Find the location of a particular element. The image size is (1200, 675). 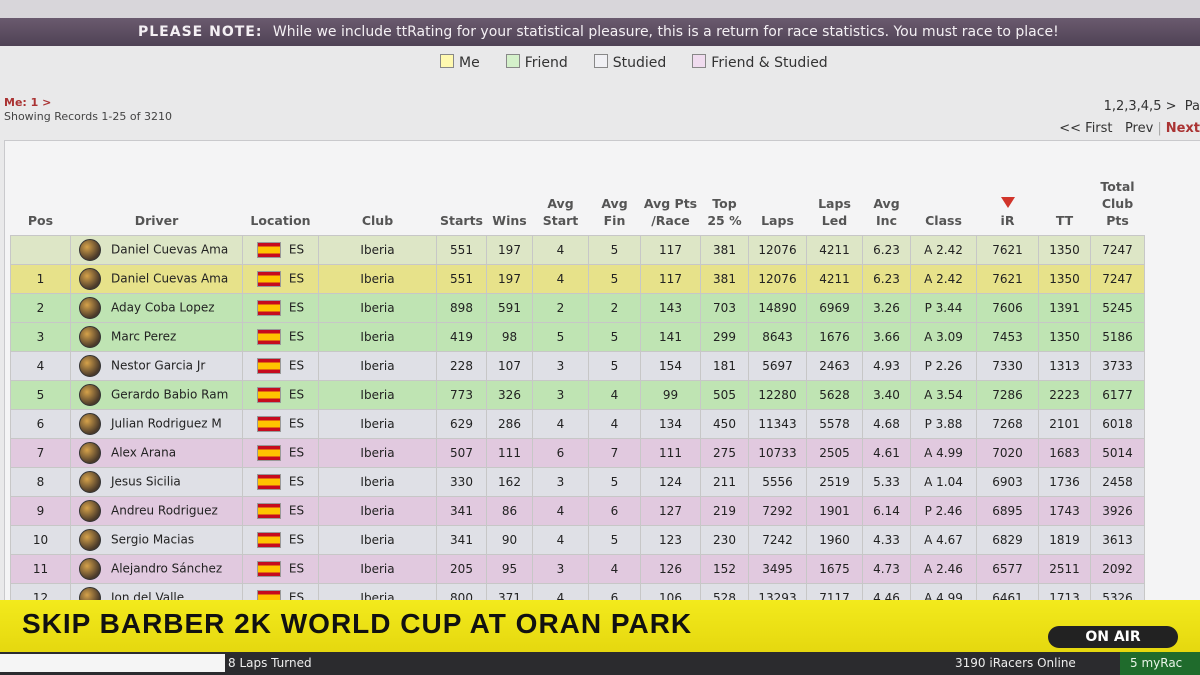

col-club-pts: Total Club Pts is located at coordinates (1118, 207).